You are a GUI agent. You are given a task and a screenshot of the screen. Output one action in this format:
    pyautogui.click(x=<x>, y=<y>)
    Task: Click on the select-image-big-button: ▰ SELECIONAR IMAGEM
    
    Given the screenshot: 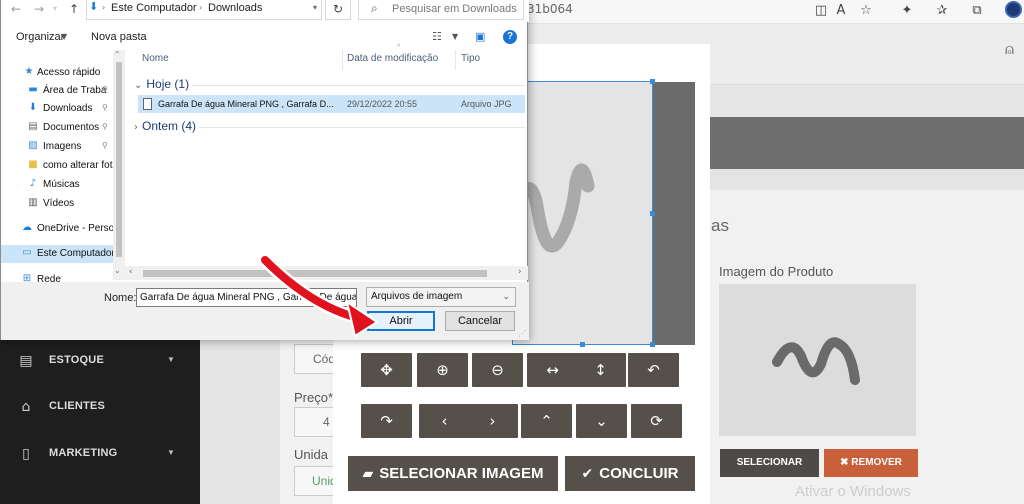 What is the action you would take?
    pyautogui.click(x=453, y=473)
    